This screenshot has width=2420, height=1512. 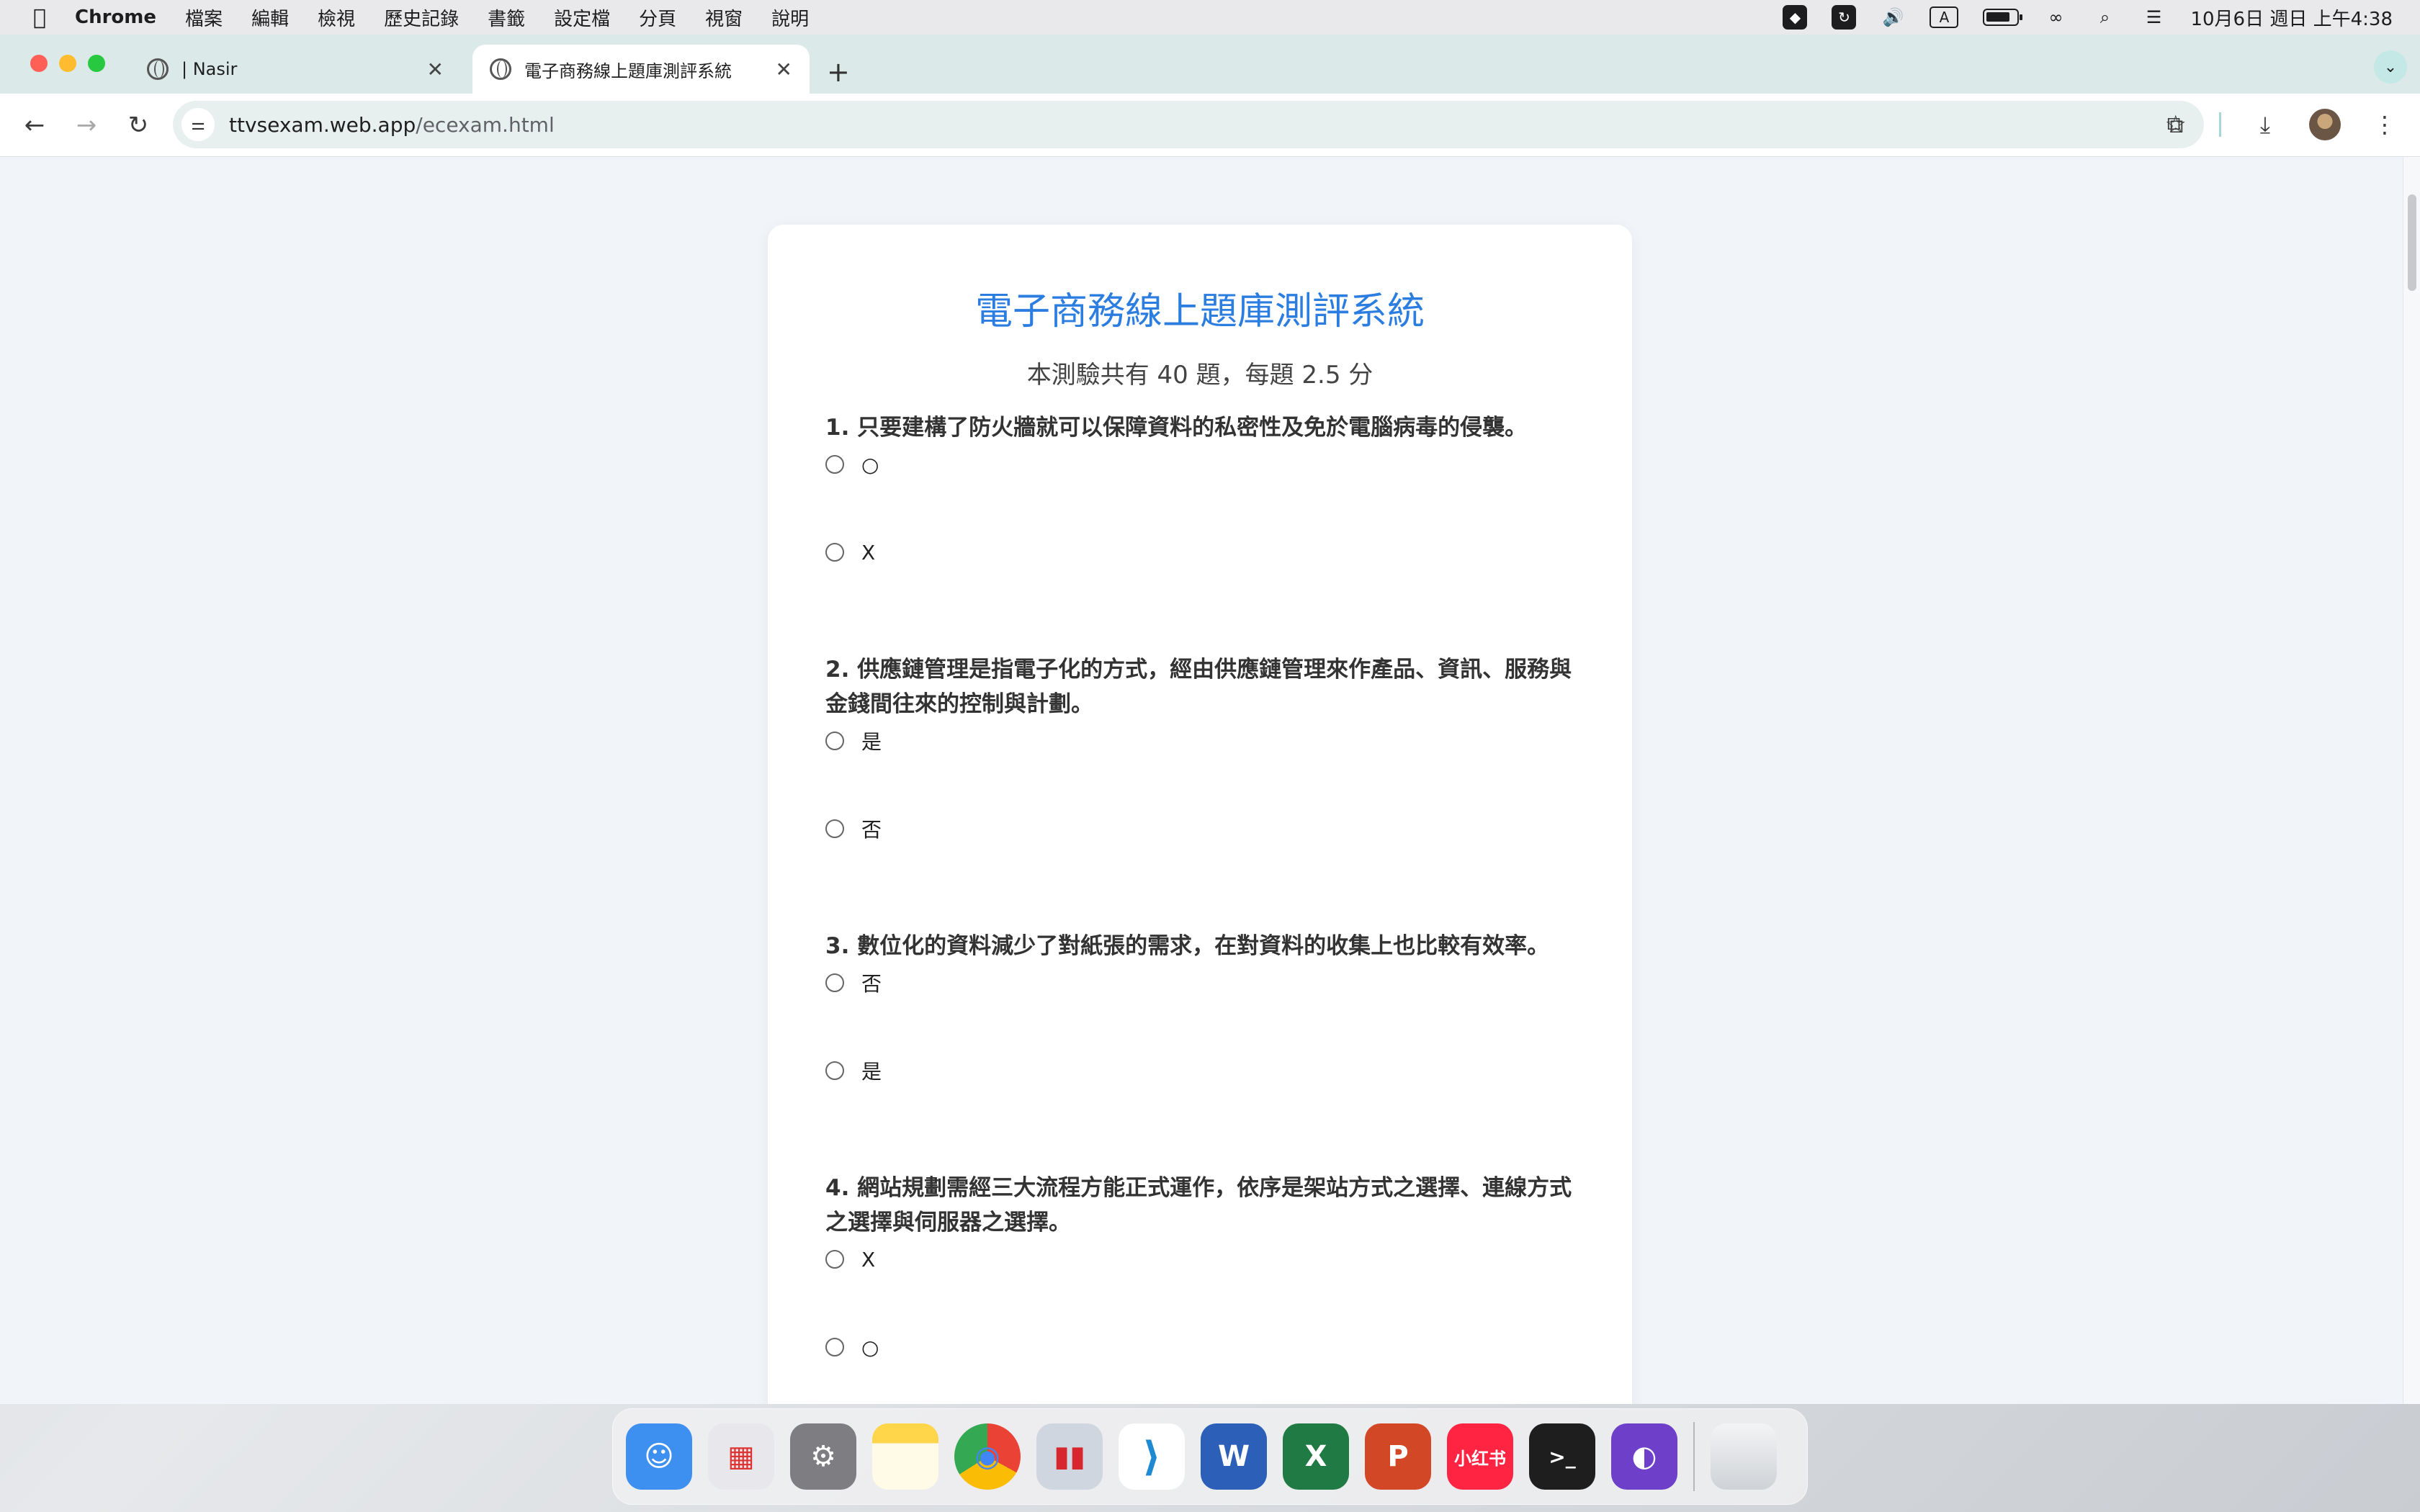 What do you see at coordinates (2384, 124) in the screenshot?
I see `more-menu-icon: ⋮` at bounding box center [2384, 124].